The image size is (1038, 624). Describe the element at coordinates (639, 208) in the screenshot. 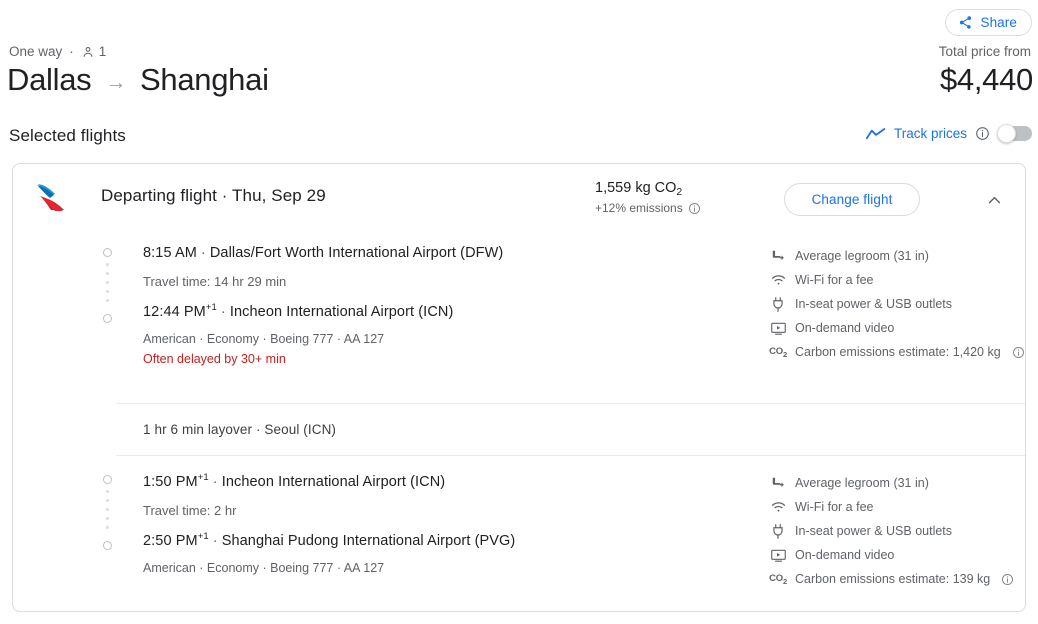

I see `emissions-delta-label: +12% emissions` at that location.